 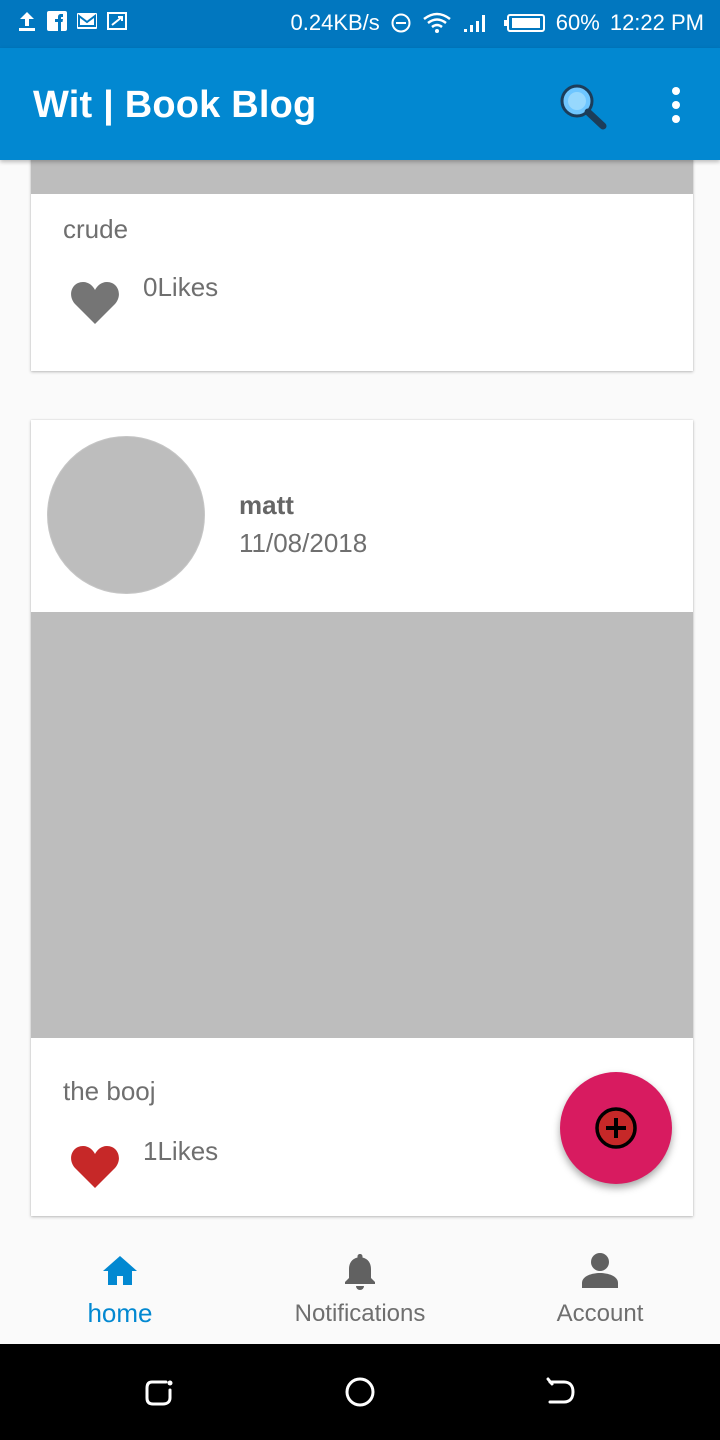 I want to click on add-post-button, so click(x=616, y=1128).